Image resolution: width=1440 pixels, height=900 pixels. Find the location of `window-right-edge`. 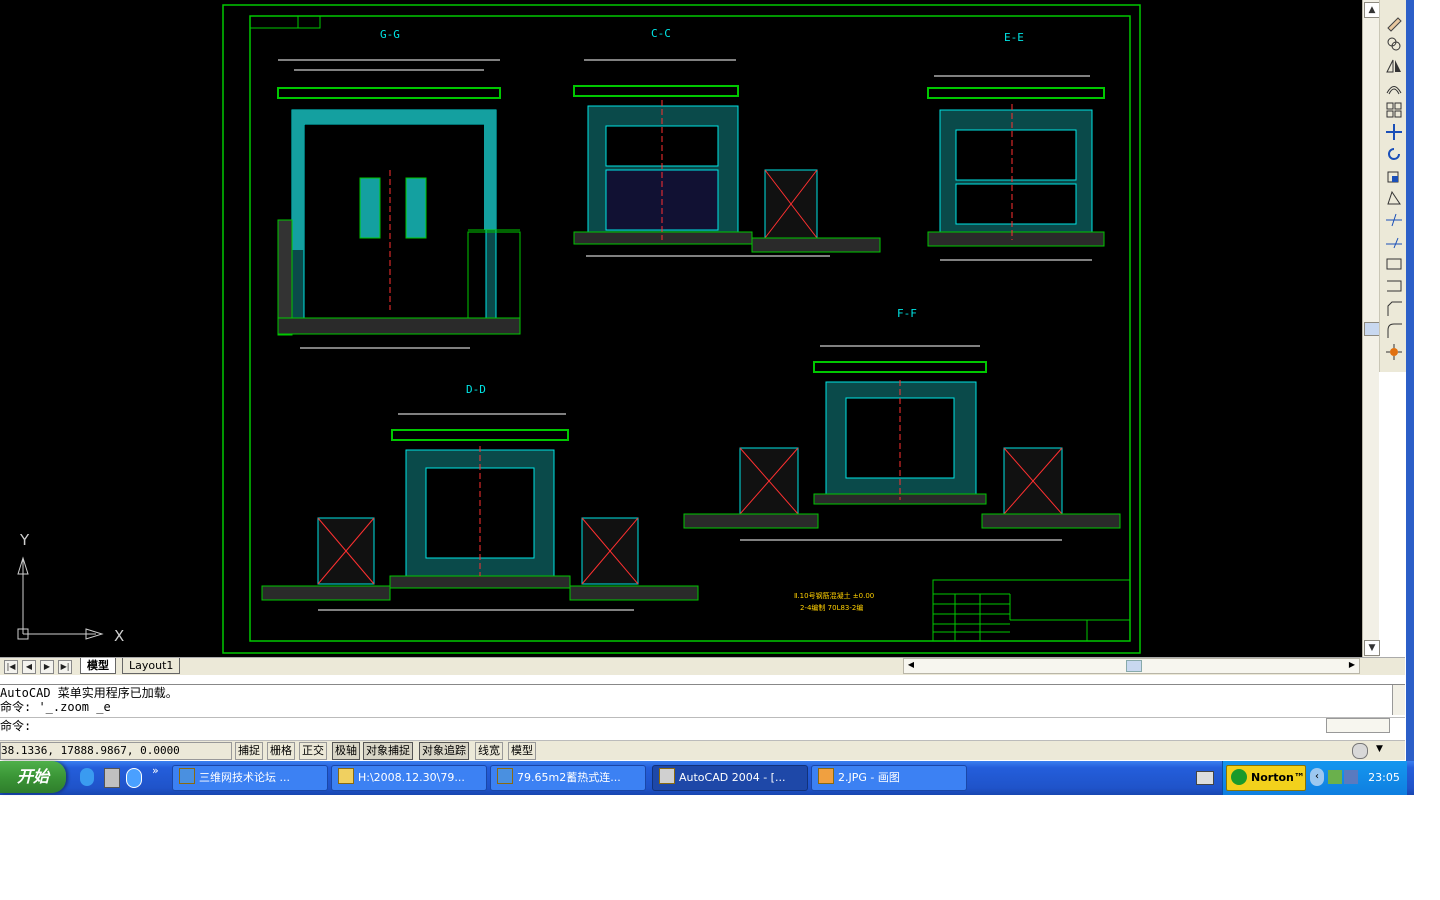

window-right-edge is located at coordinates (1410, 397).